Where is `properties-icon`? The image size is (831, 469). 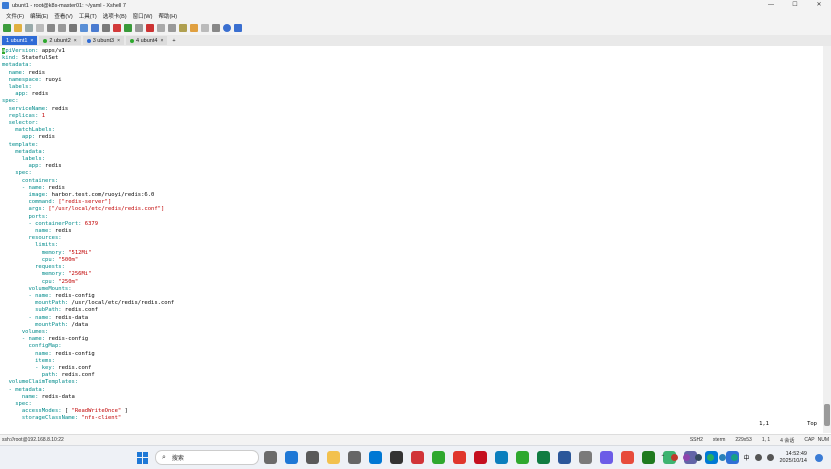
properties-icon is located at coordinates (84, 28).